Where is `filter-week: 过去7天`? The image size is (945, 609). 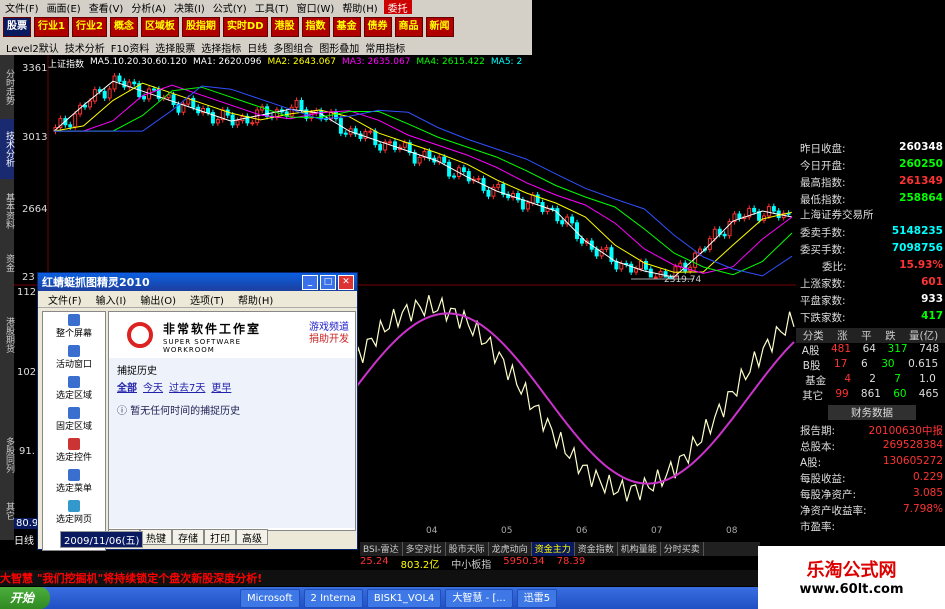 filter-week: 过去7天 is located at coordinates (187, 386).